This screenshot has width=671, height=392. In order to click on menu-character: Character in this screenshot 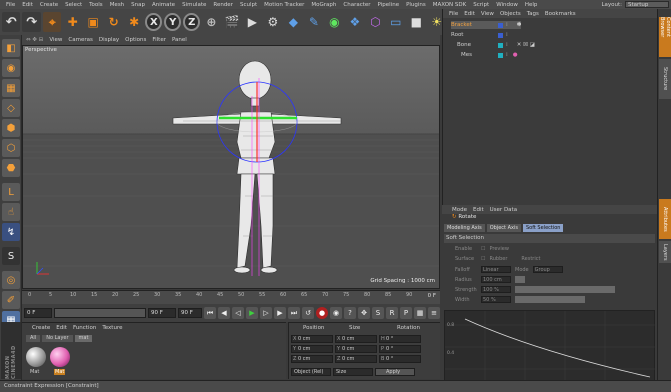, I will do `click(356, 5)`.